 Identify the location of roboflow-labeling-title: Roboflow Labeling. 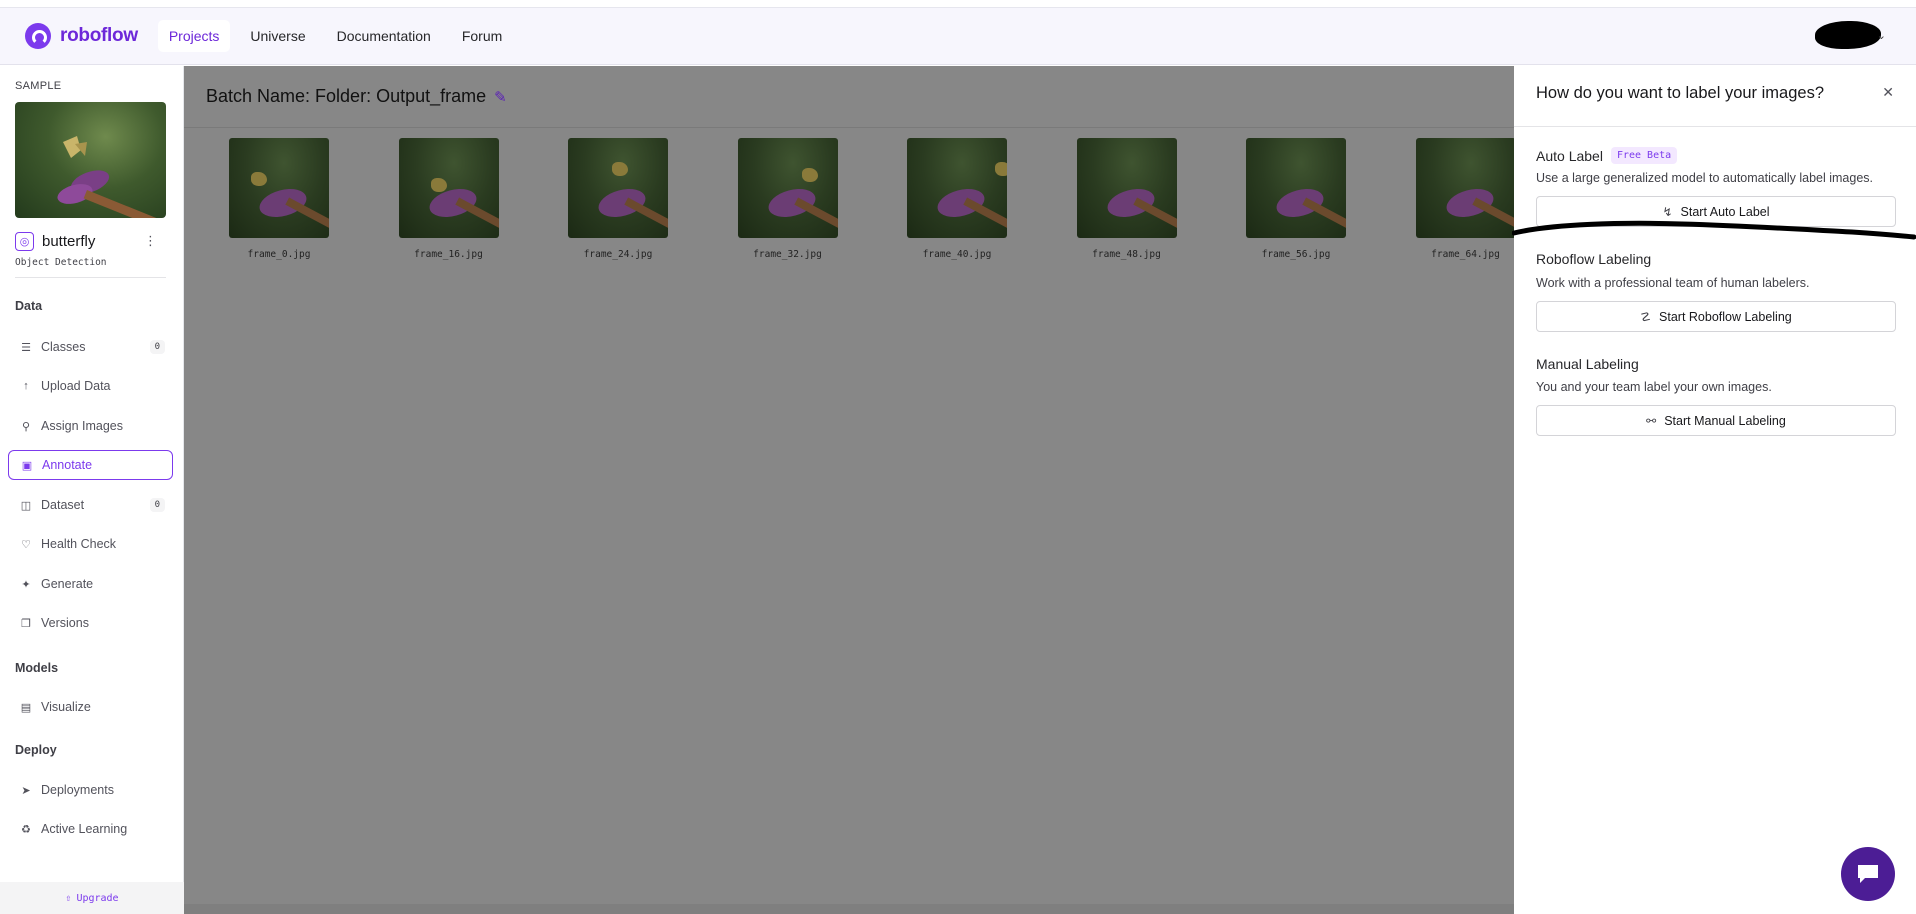
(1594, 259).